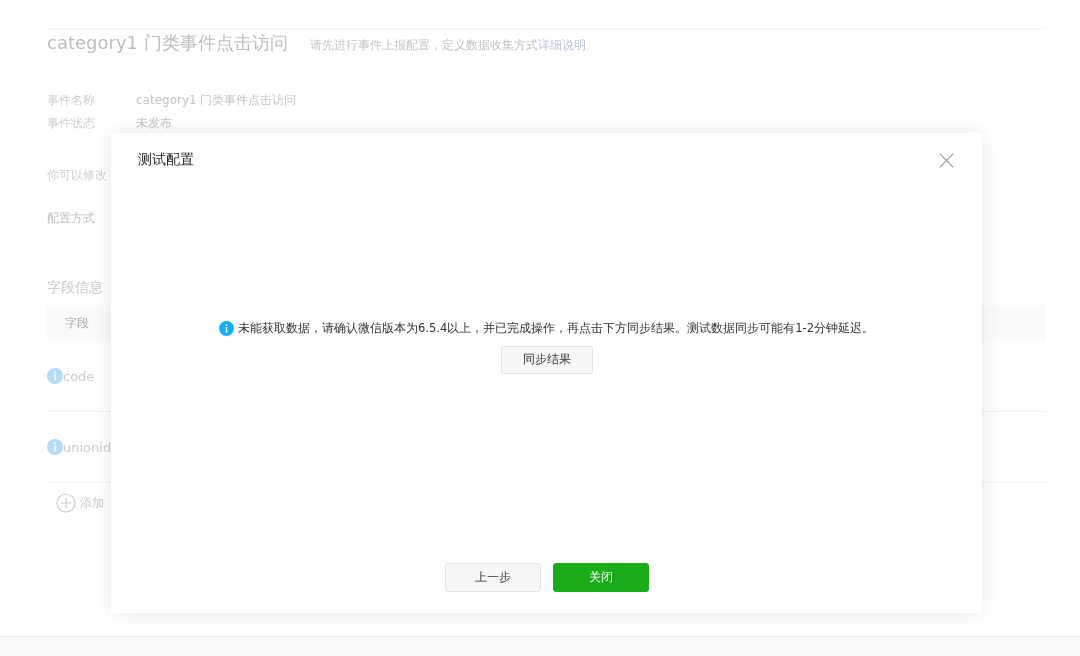 This screenshot has height=656, width=1080. Describe the element at coordinates (946, 160) in the screenshot. I see `close-icon` at that location.